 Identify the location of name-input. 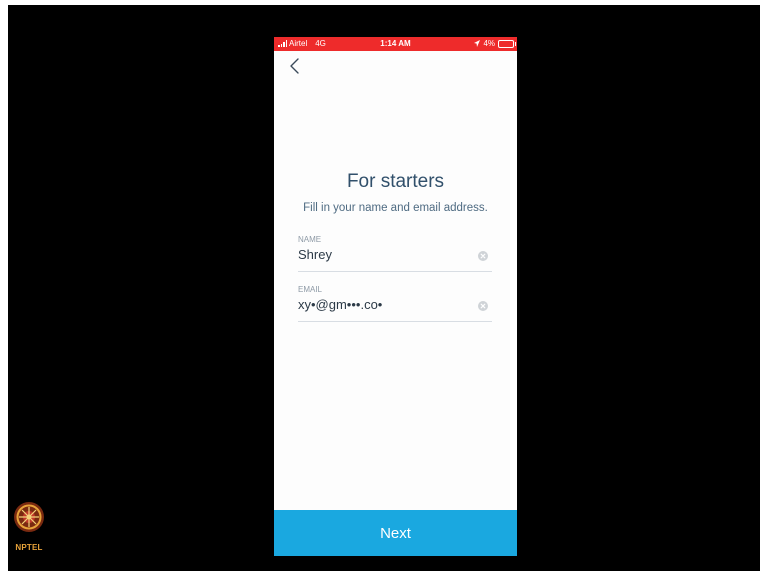
(383, 254).